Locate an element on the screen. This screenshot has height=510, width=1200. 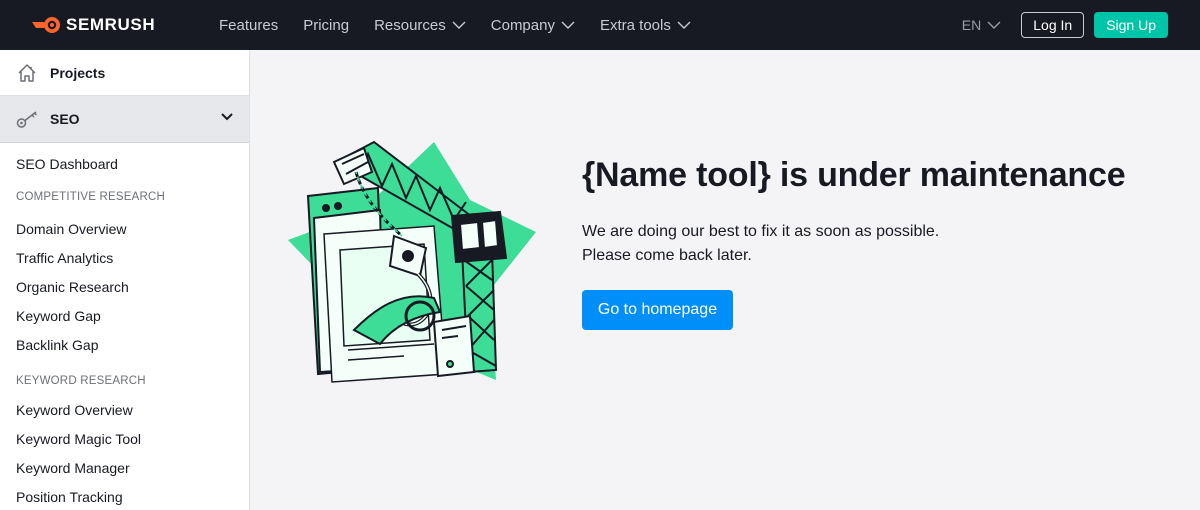
nav-resources: Resources is located at coordinates (420, 25).